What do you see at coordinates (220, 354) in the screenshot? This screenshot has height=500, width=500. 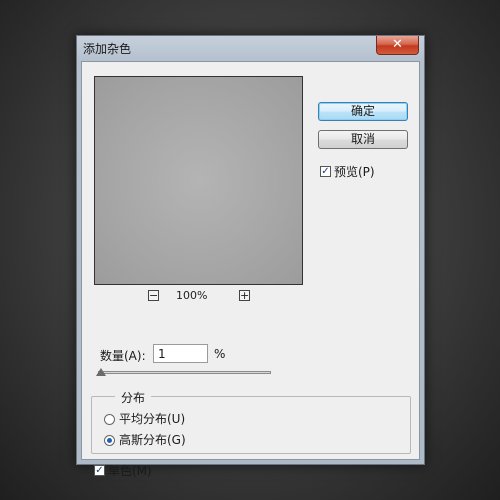 I see `amount-unit: %` at bounding box center [220, 354].